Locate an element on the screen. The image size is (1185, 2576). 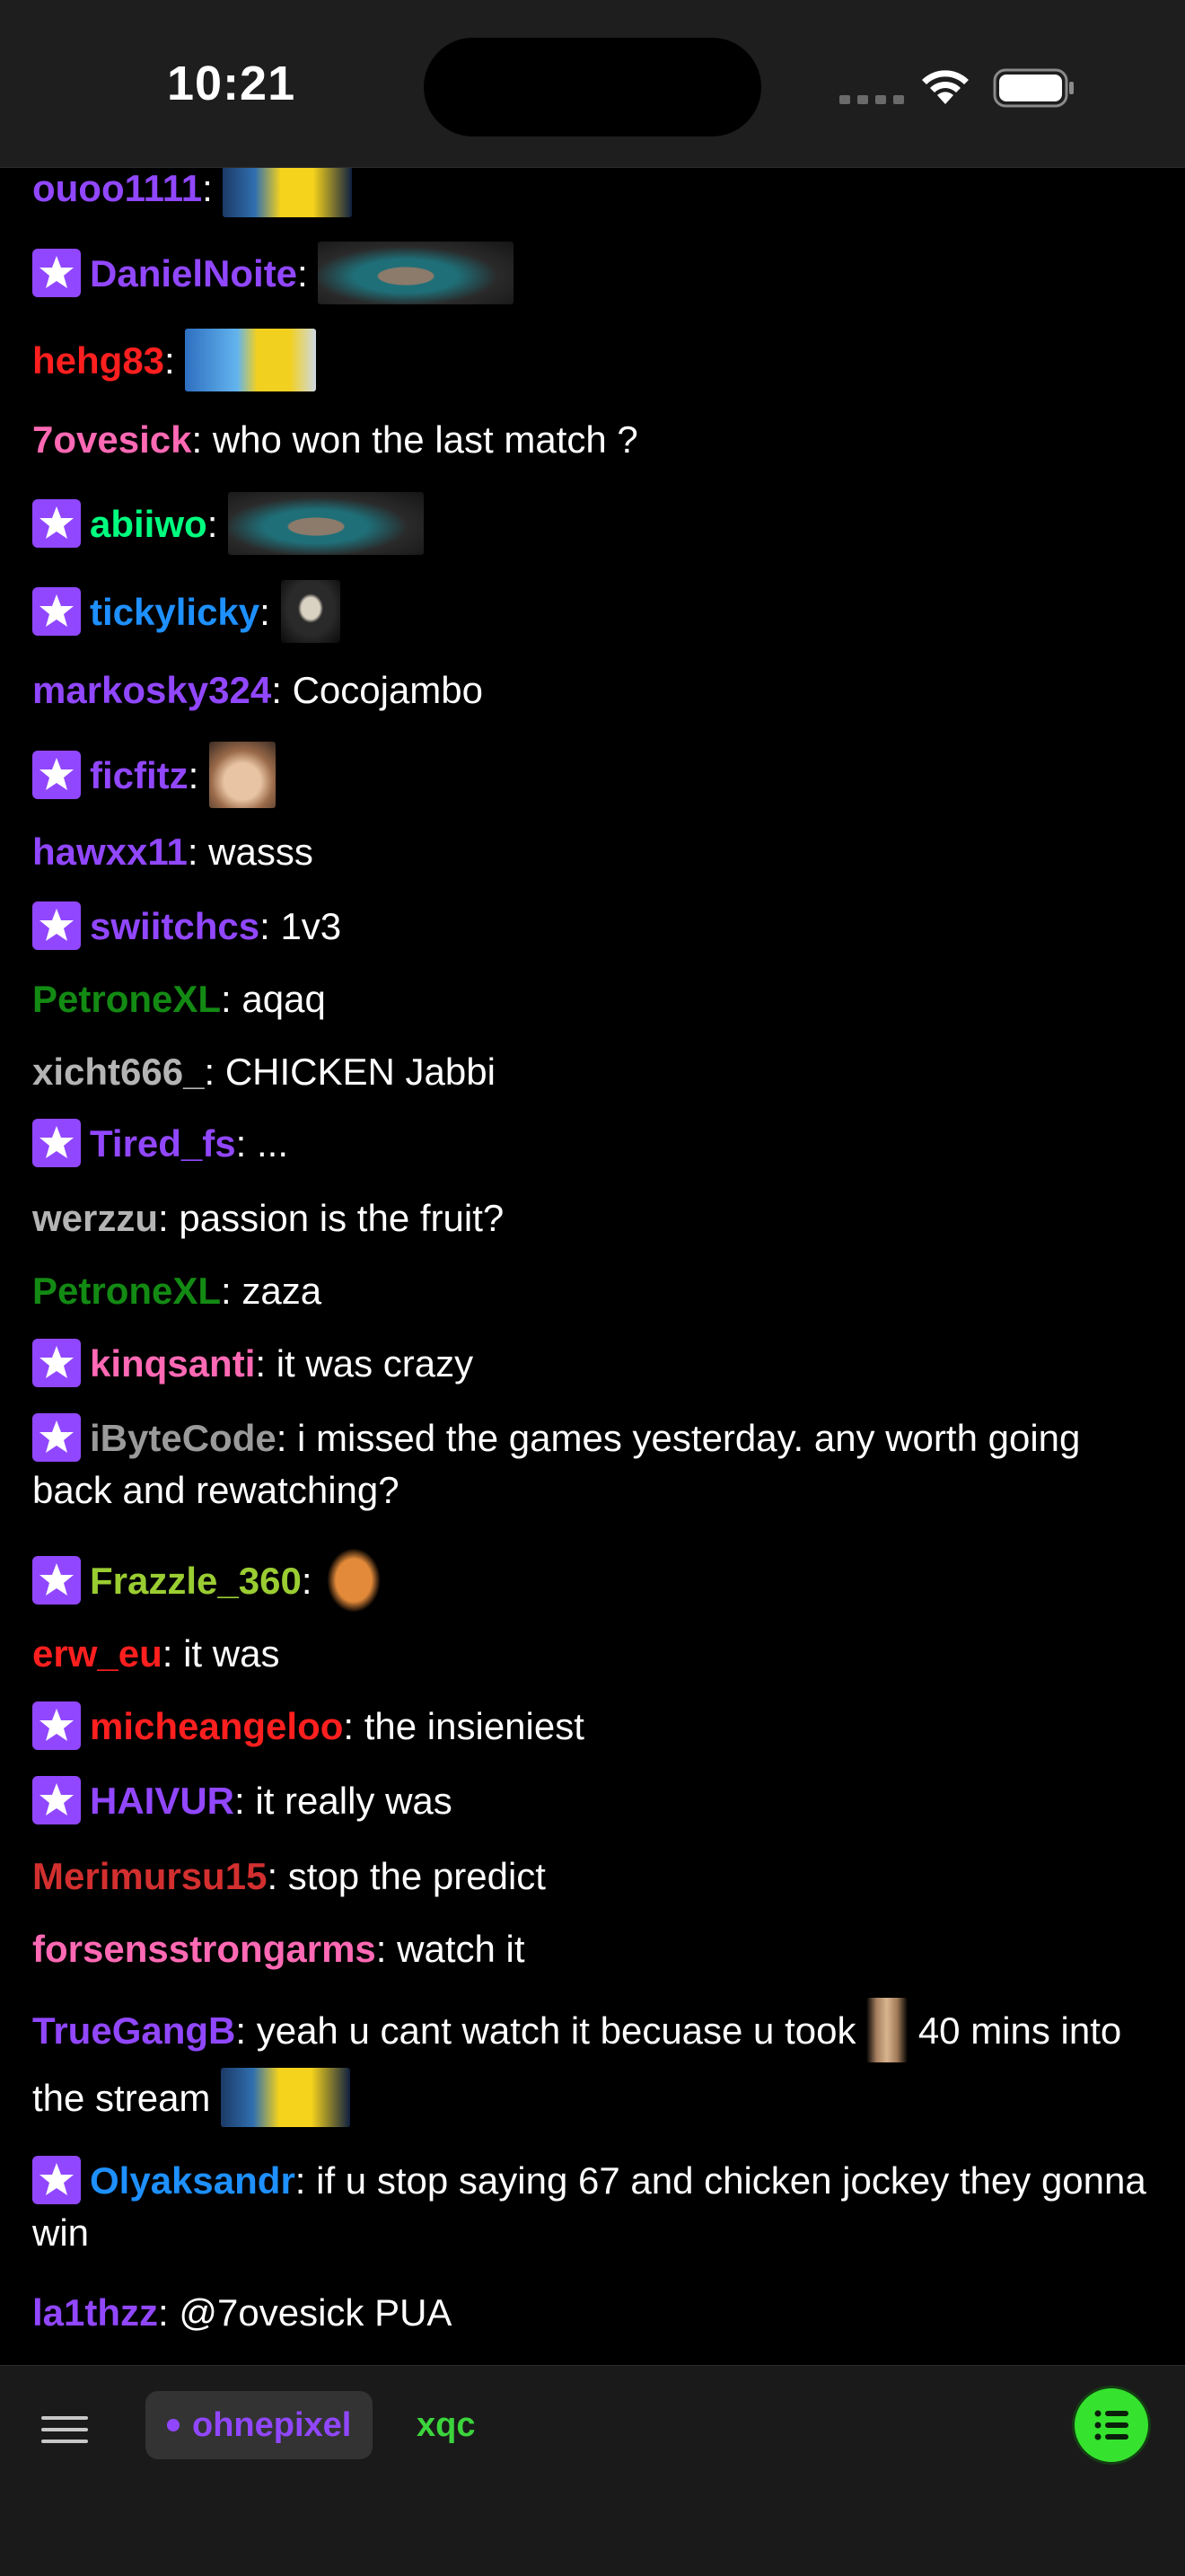
face-emote is located at coordinates (242, 775).